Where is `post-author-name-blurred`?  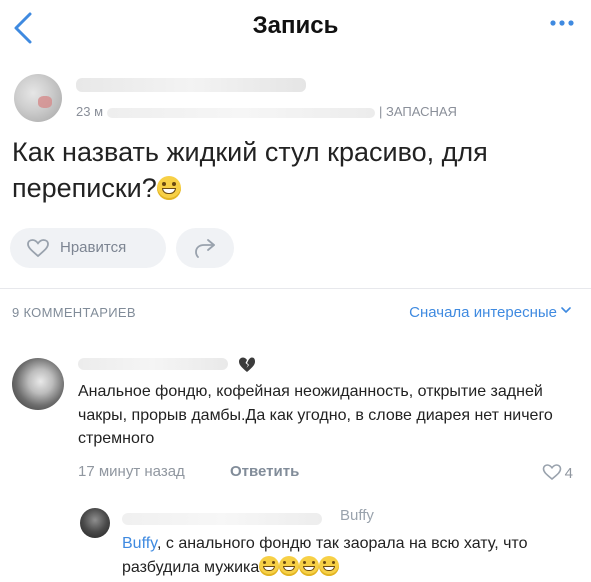 post-author-name-blurred is located at coordinates (191, 85).